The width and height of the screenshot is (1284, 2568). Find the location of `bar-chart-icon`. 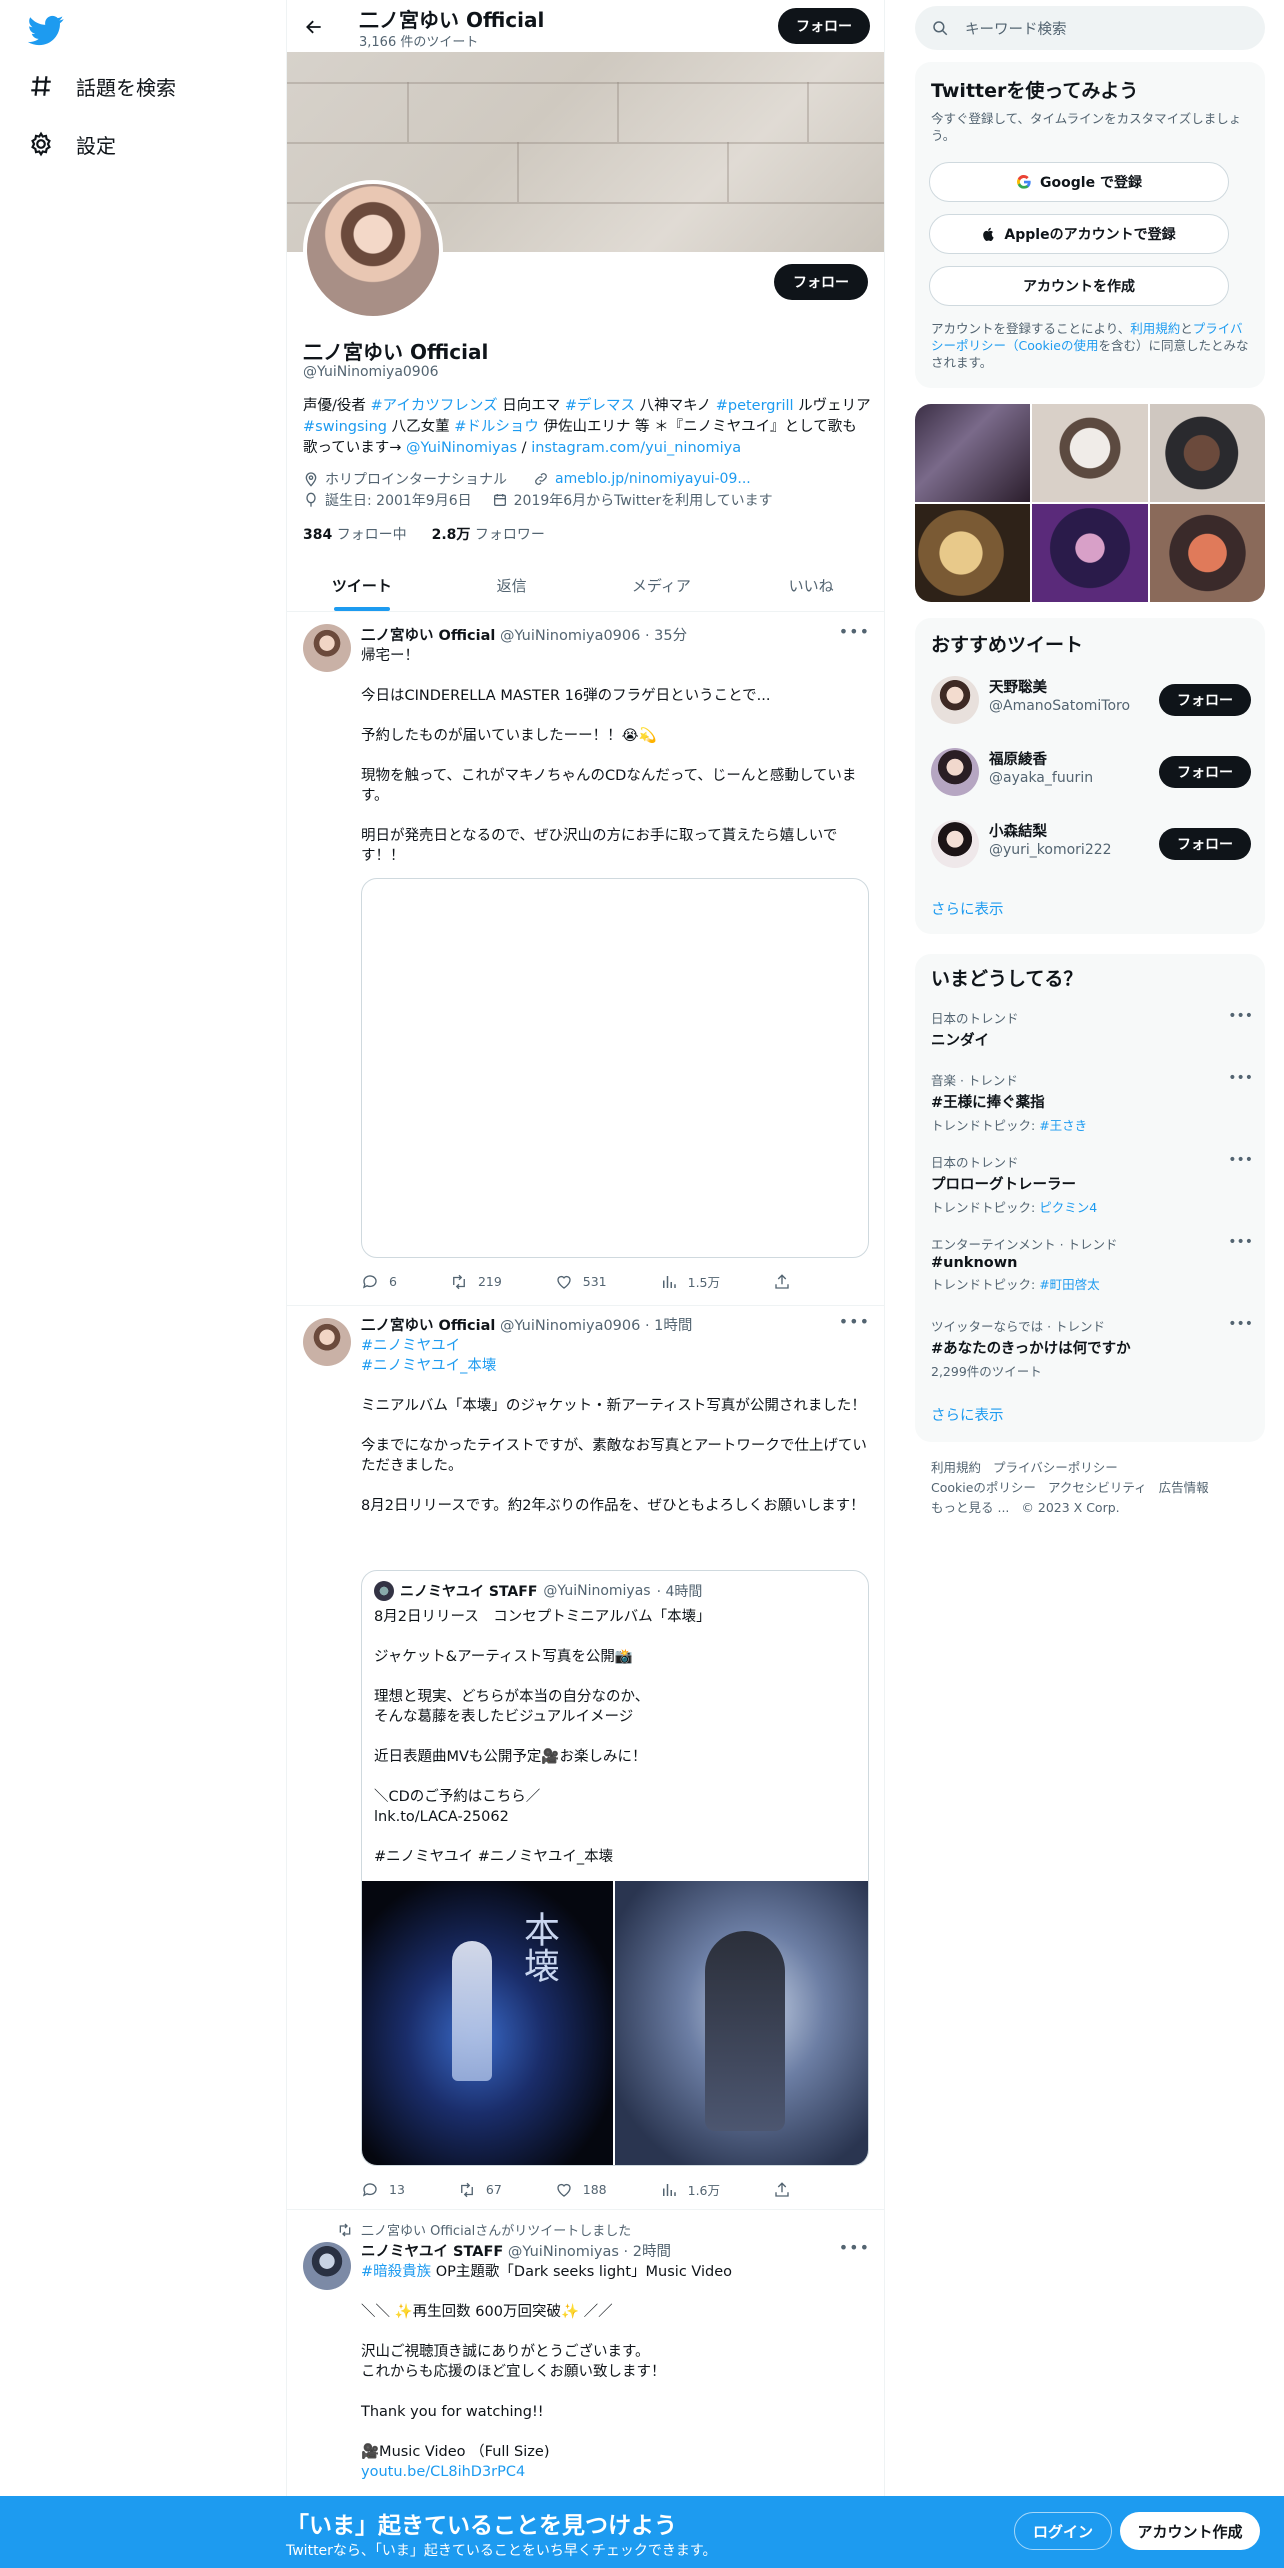

bar-chart-icon is located at coordinates (669, 1281).